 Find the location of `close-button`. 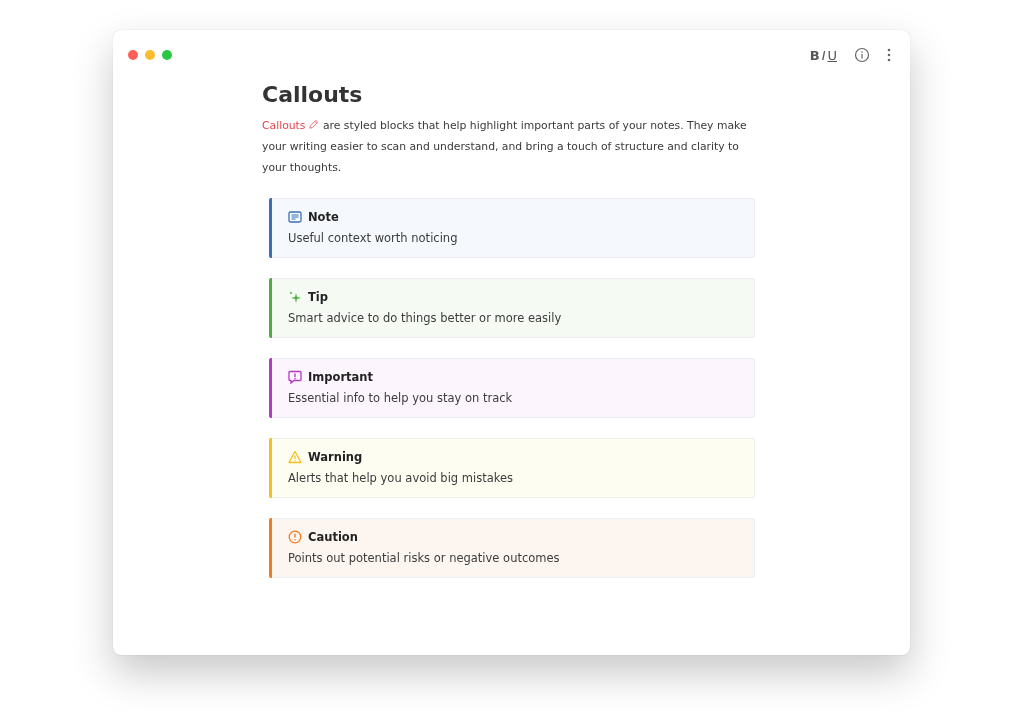

close-button is located at coordinates (133, 55).